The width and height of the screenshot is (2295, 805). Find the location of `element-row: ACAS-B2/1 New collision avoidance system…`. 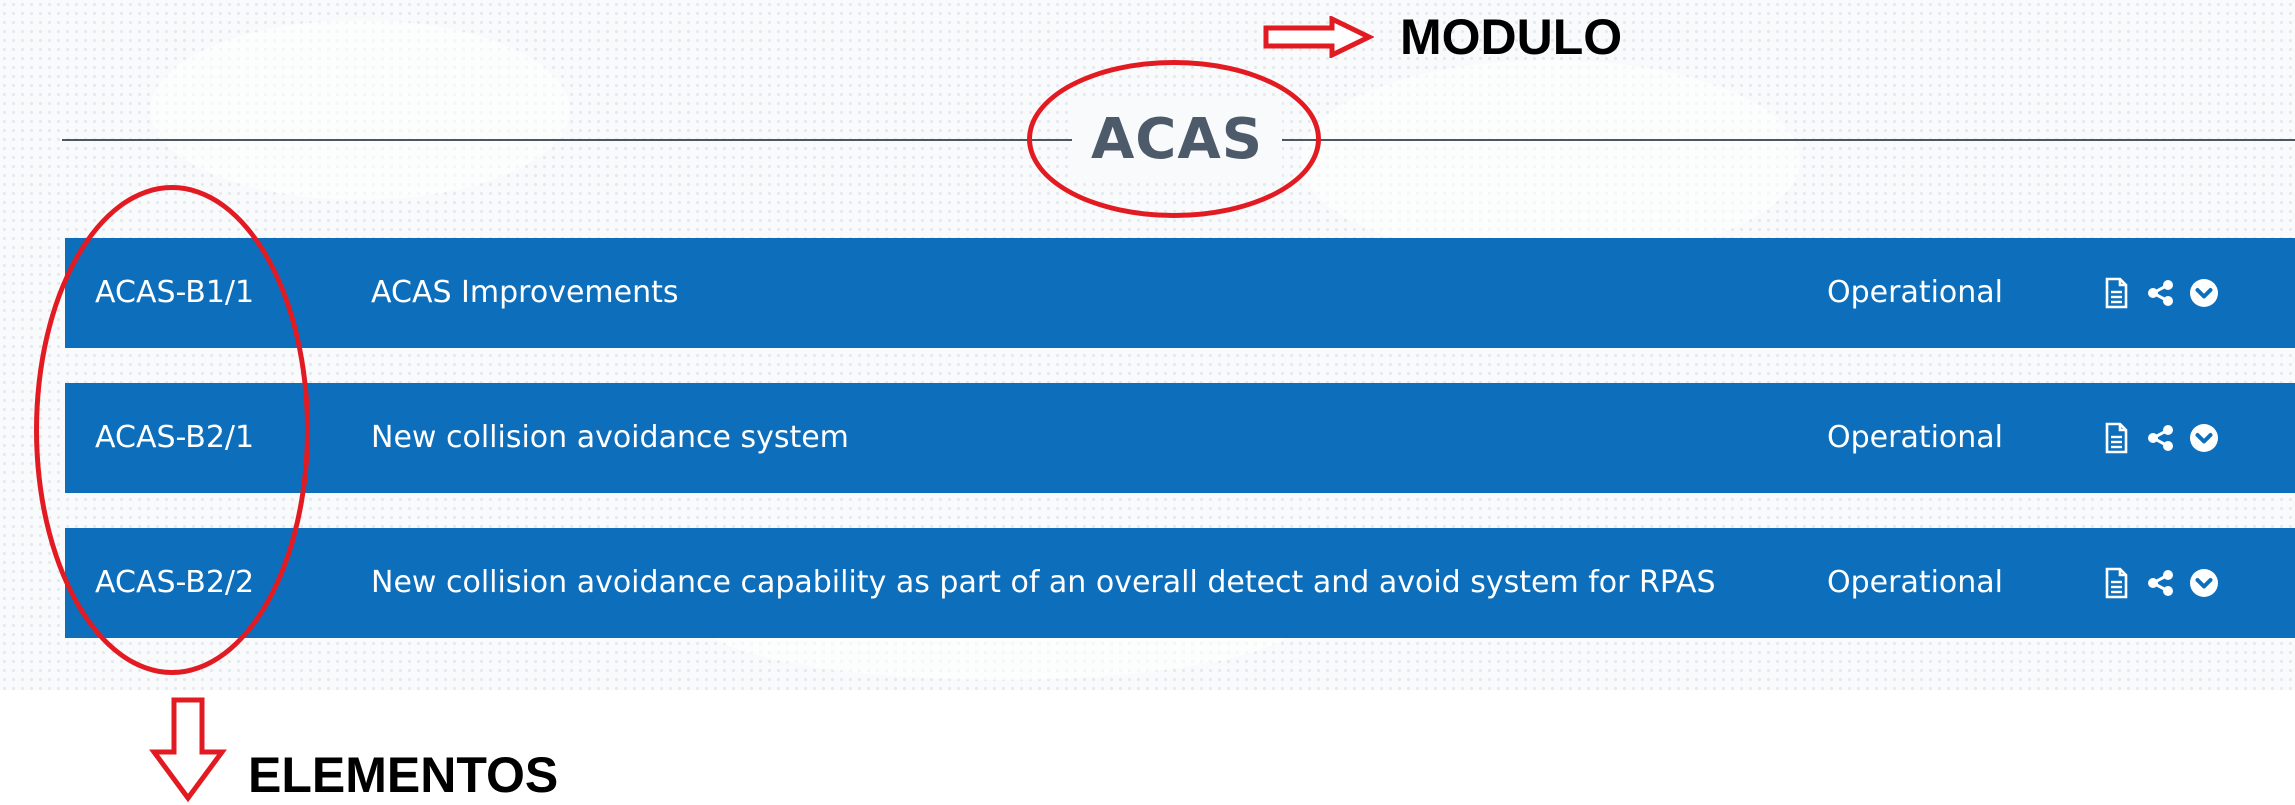

element-row: ACAS-B2/1 New collision avoidance system… is located at coordinates (1180, 438).